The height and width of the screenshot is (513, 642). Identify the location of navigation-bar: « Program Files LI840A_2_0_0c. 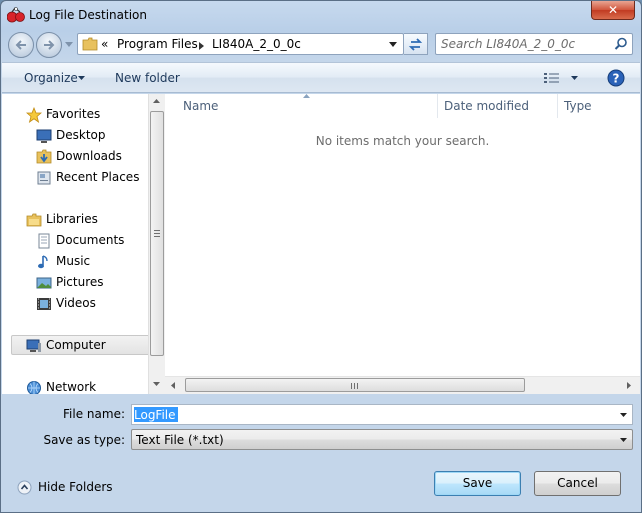
(321, 45).